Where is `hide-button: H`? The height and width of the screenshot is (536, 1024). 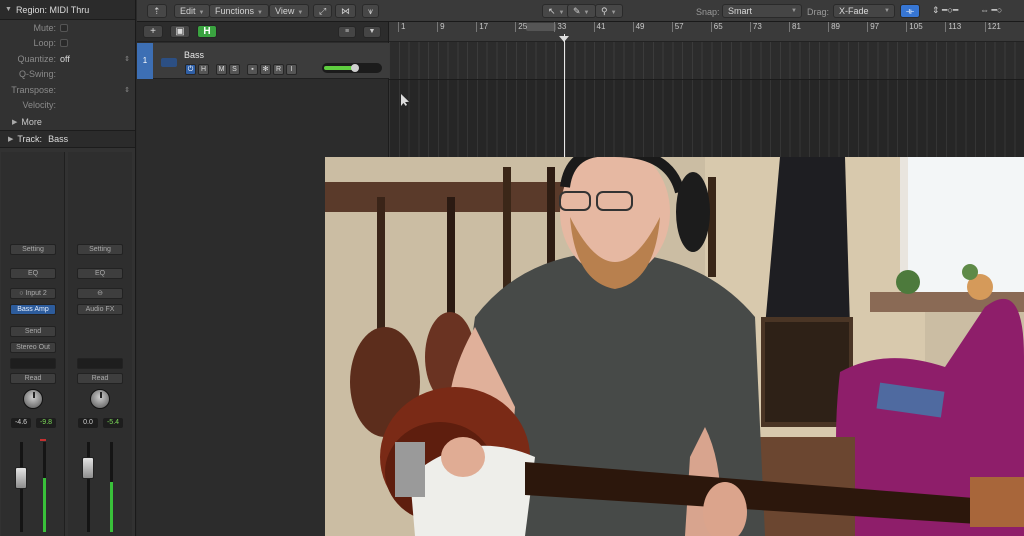
hide-button: H is located at coordinates (203, 69).